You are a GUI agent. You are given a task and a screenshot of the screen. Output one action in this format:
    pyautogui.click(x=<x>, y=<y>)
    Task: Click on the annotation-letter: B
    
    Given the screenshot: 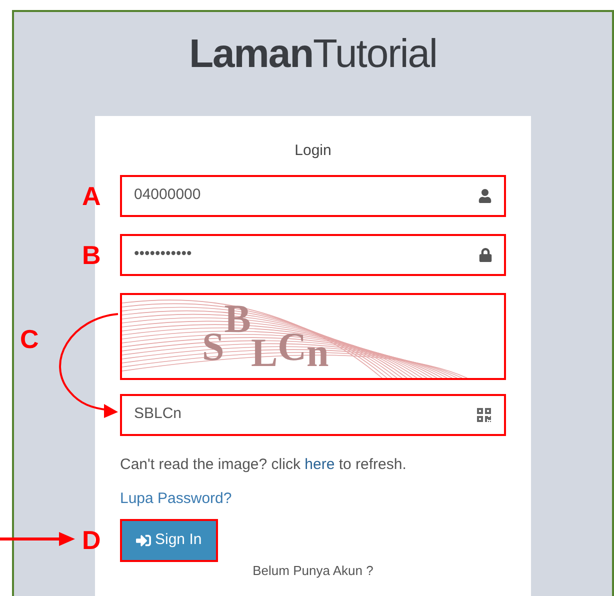 What is the action you would take?
    pyautogui.click(x=91, y=255)
    